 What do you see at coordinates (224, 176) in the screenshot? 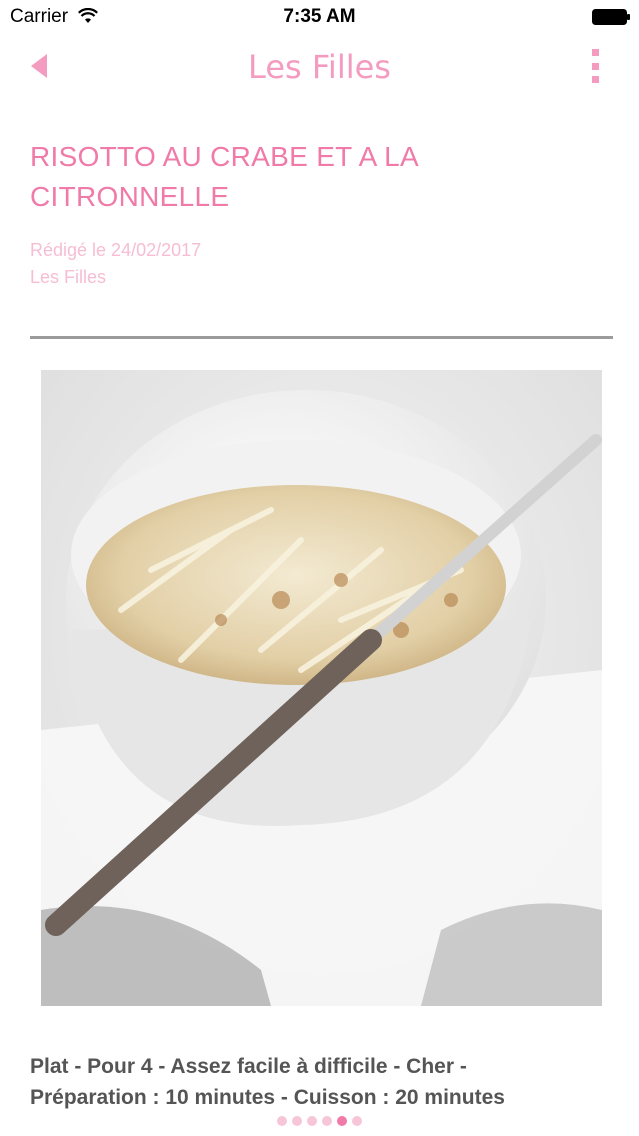
I see `article-title: RISOTTO AU CRABE ET A LA CITRONNELLE` at bounding box center [224, 176].